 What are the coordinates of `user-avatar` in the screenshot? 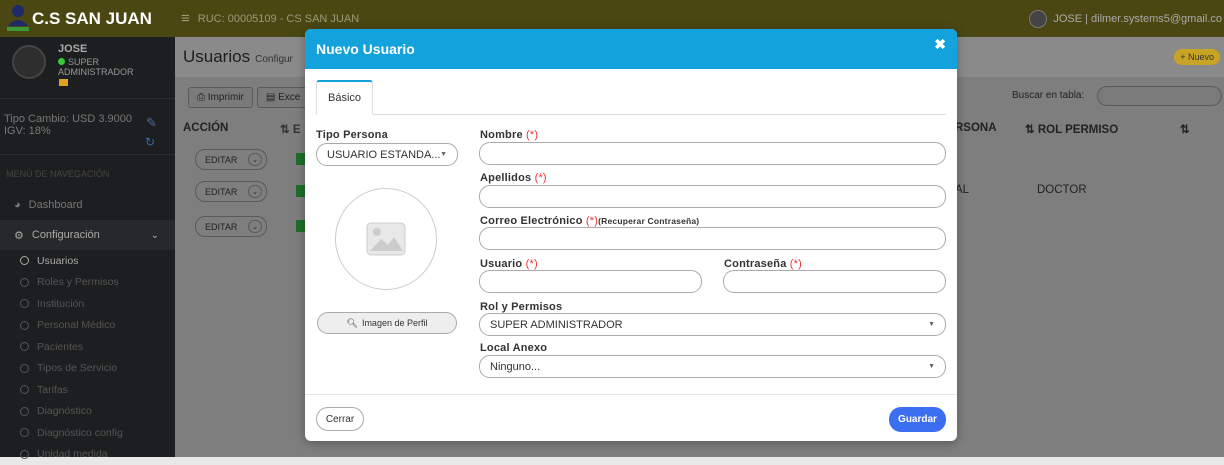 It's located at (1038, 19).